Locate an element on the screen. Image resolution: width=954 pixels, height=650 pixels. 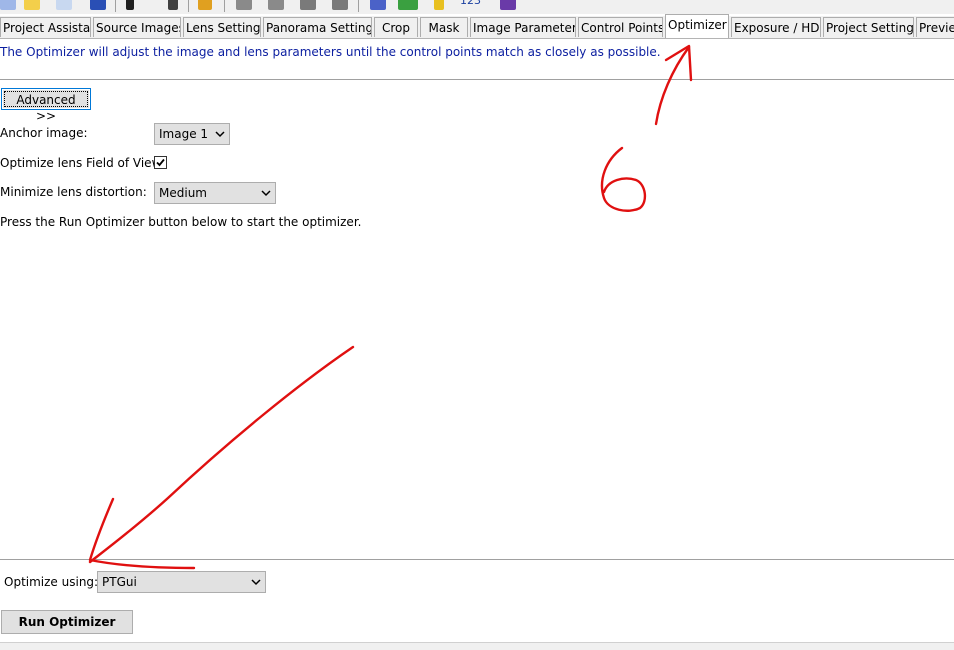
minimize-distortion-label: Minimize lens distortion: is located at coordinates (73, 192).